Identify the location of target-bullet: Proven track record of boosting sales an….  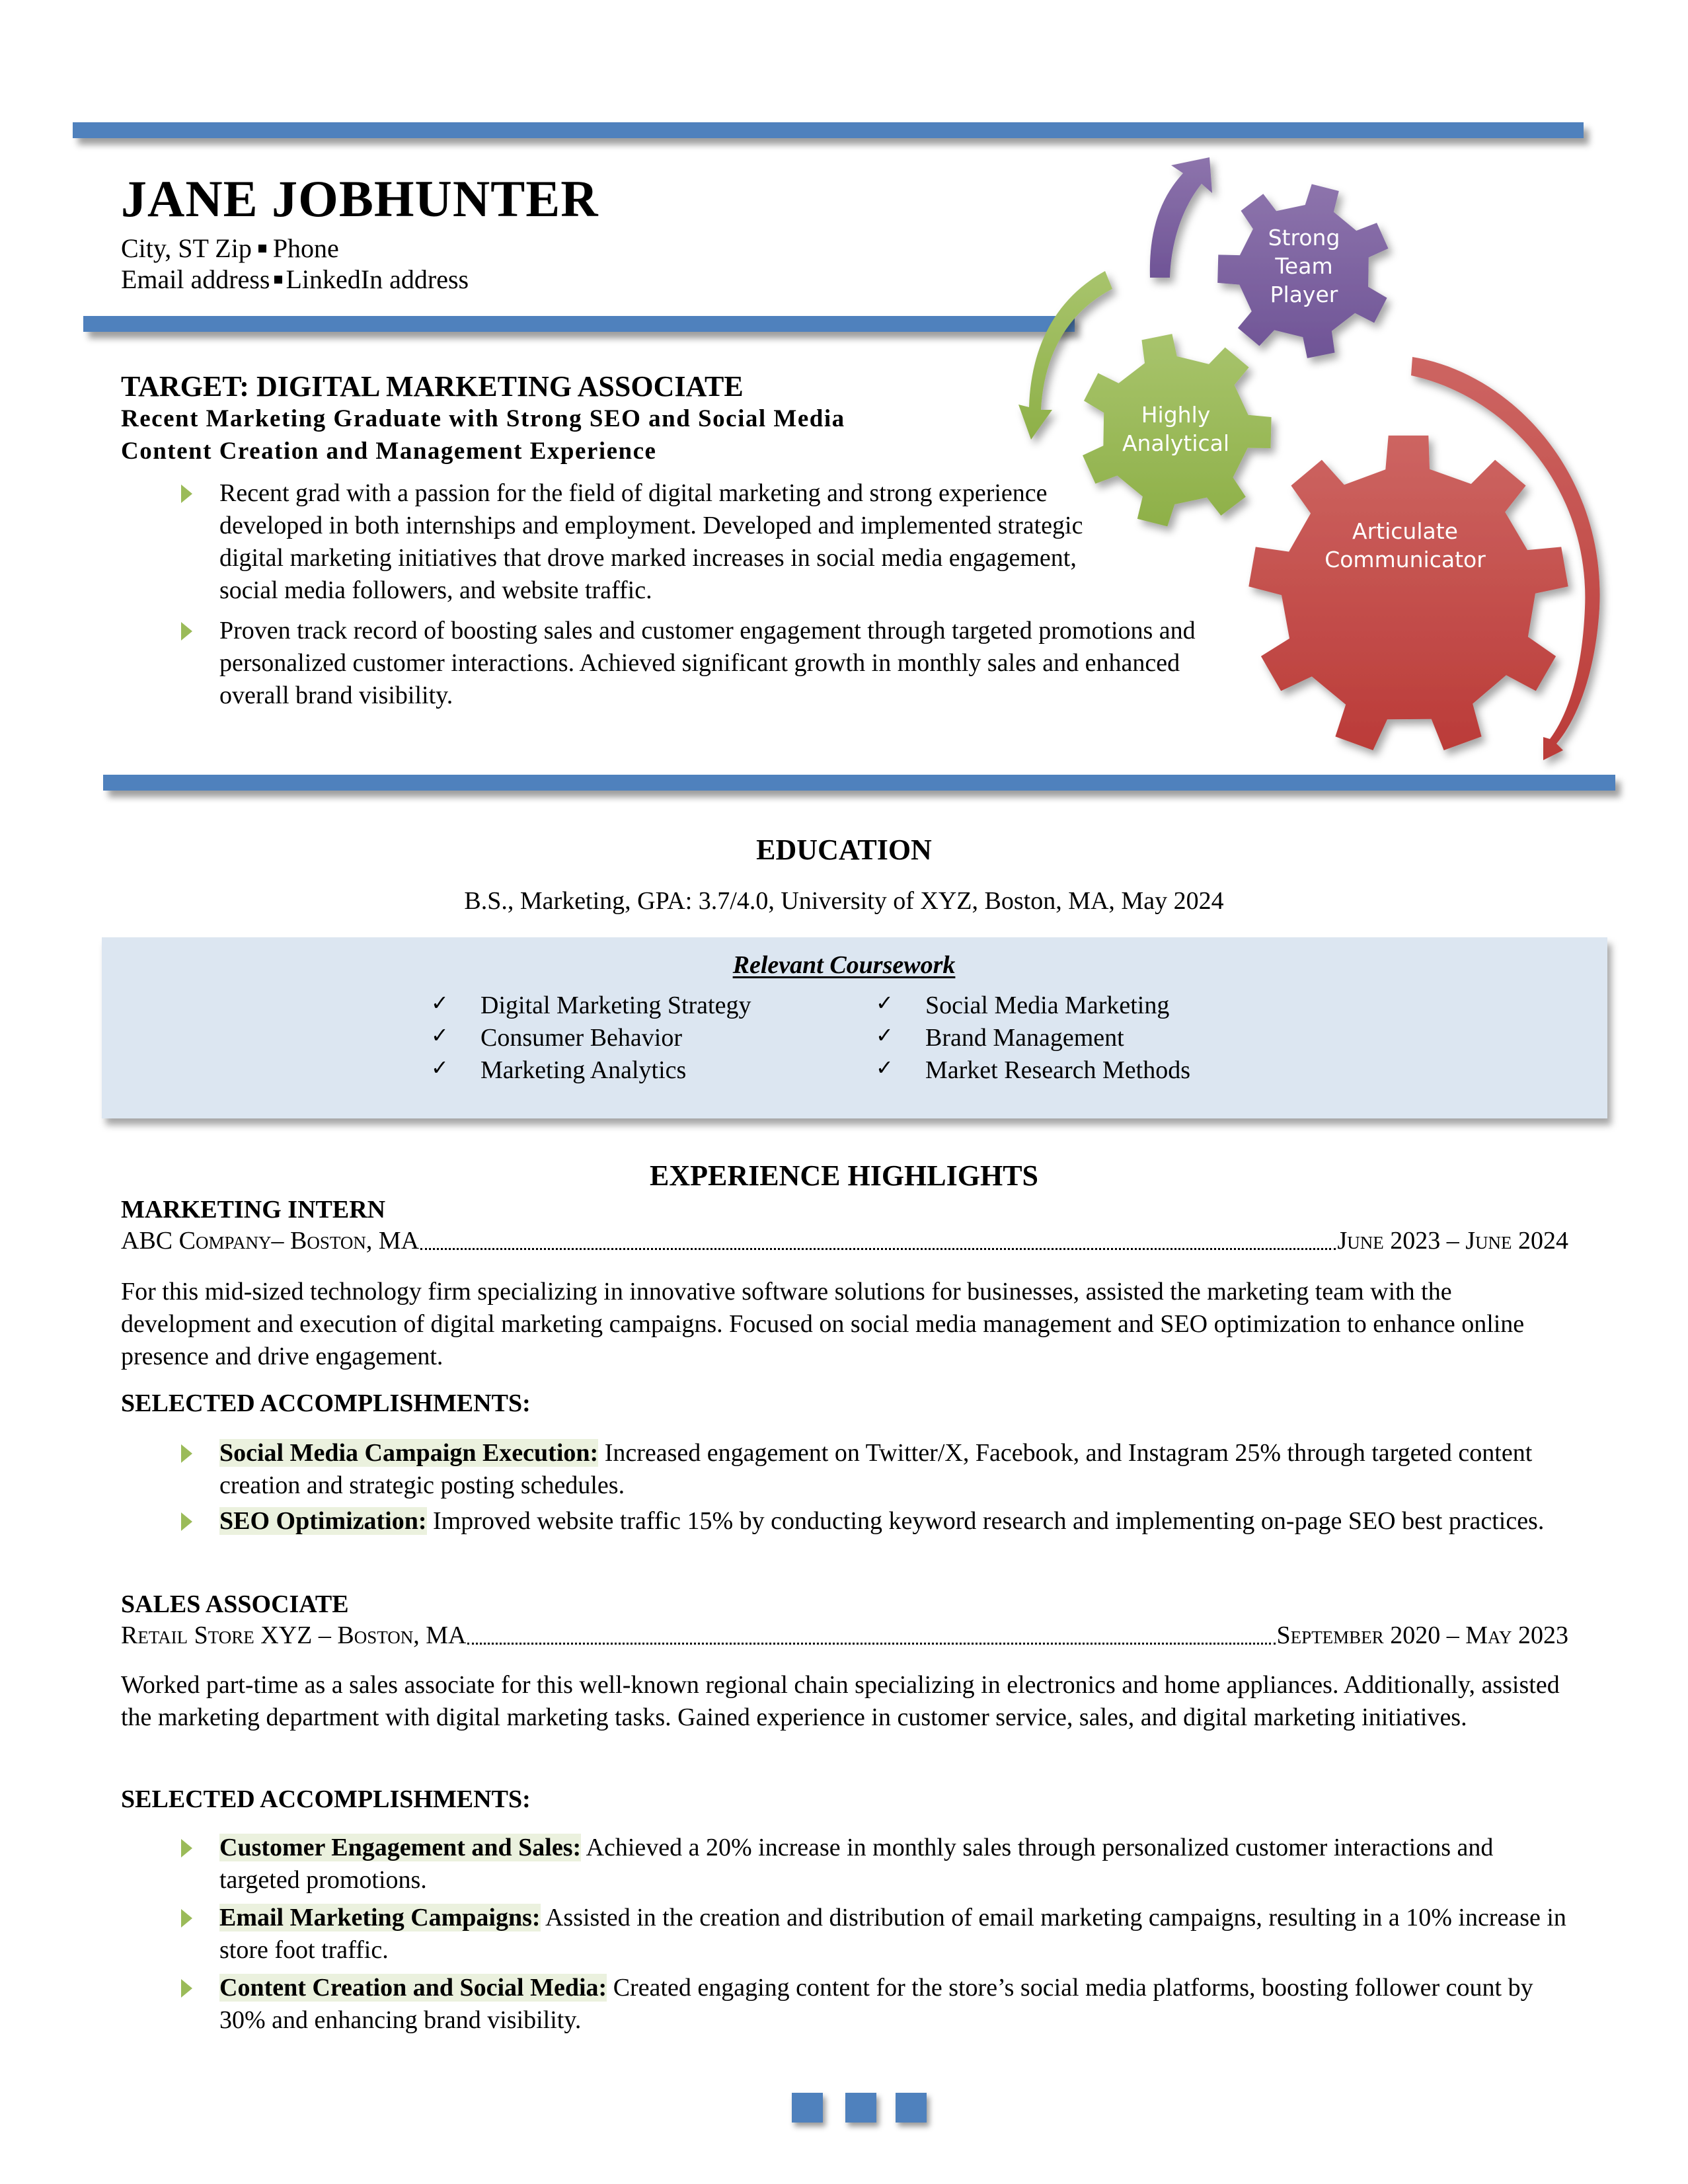
(688, 663).